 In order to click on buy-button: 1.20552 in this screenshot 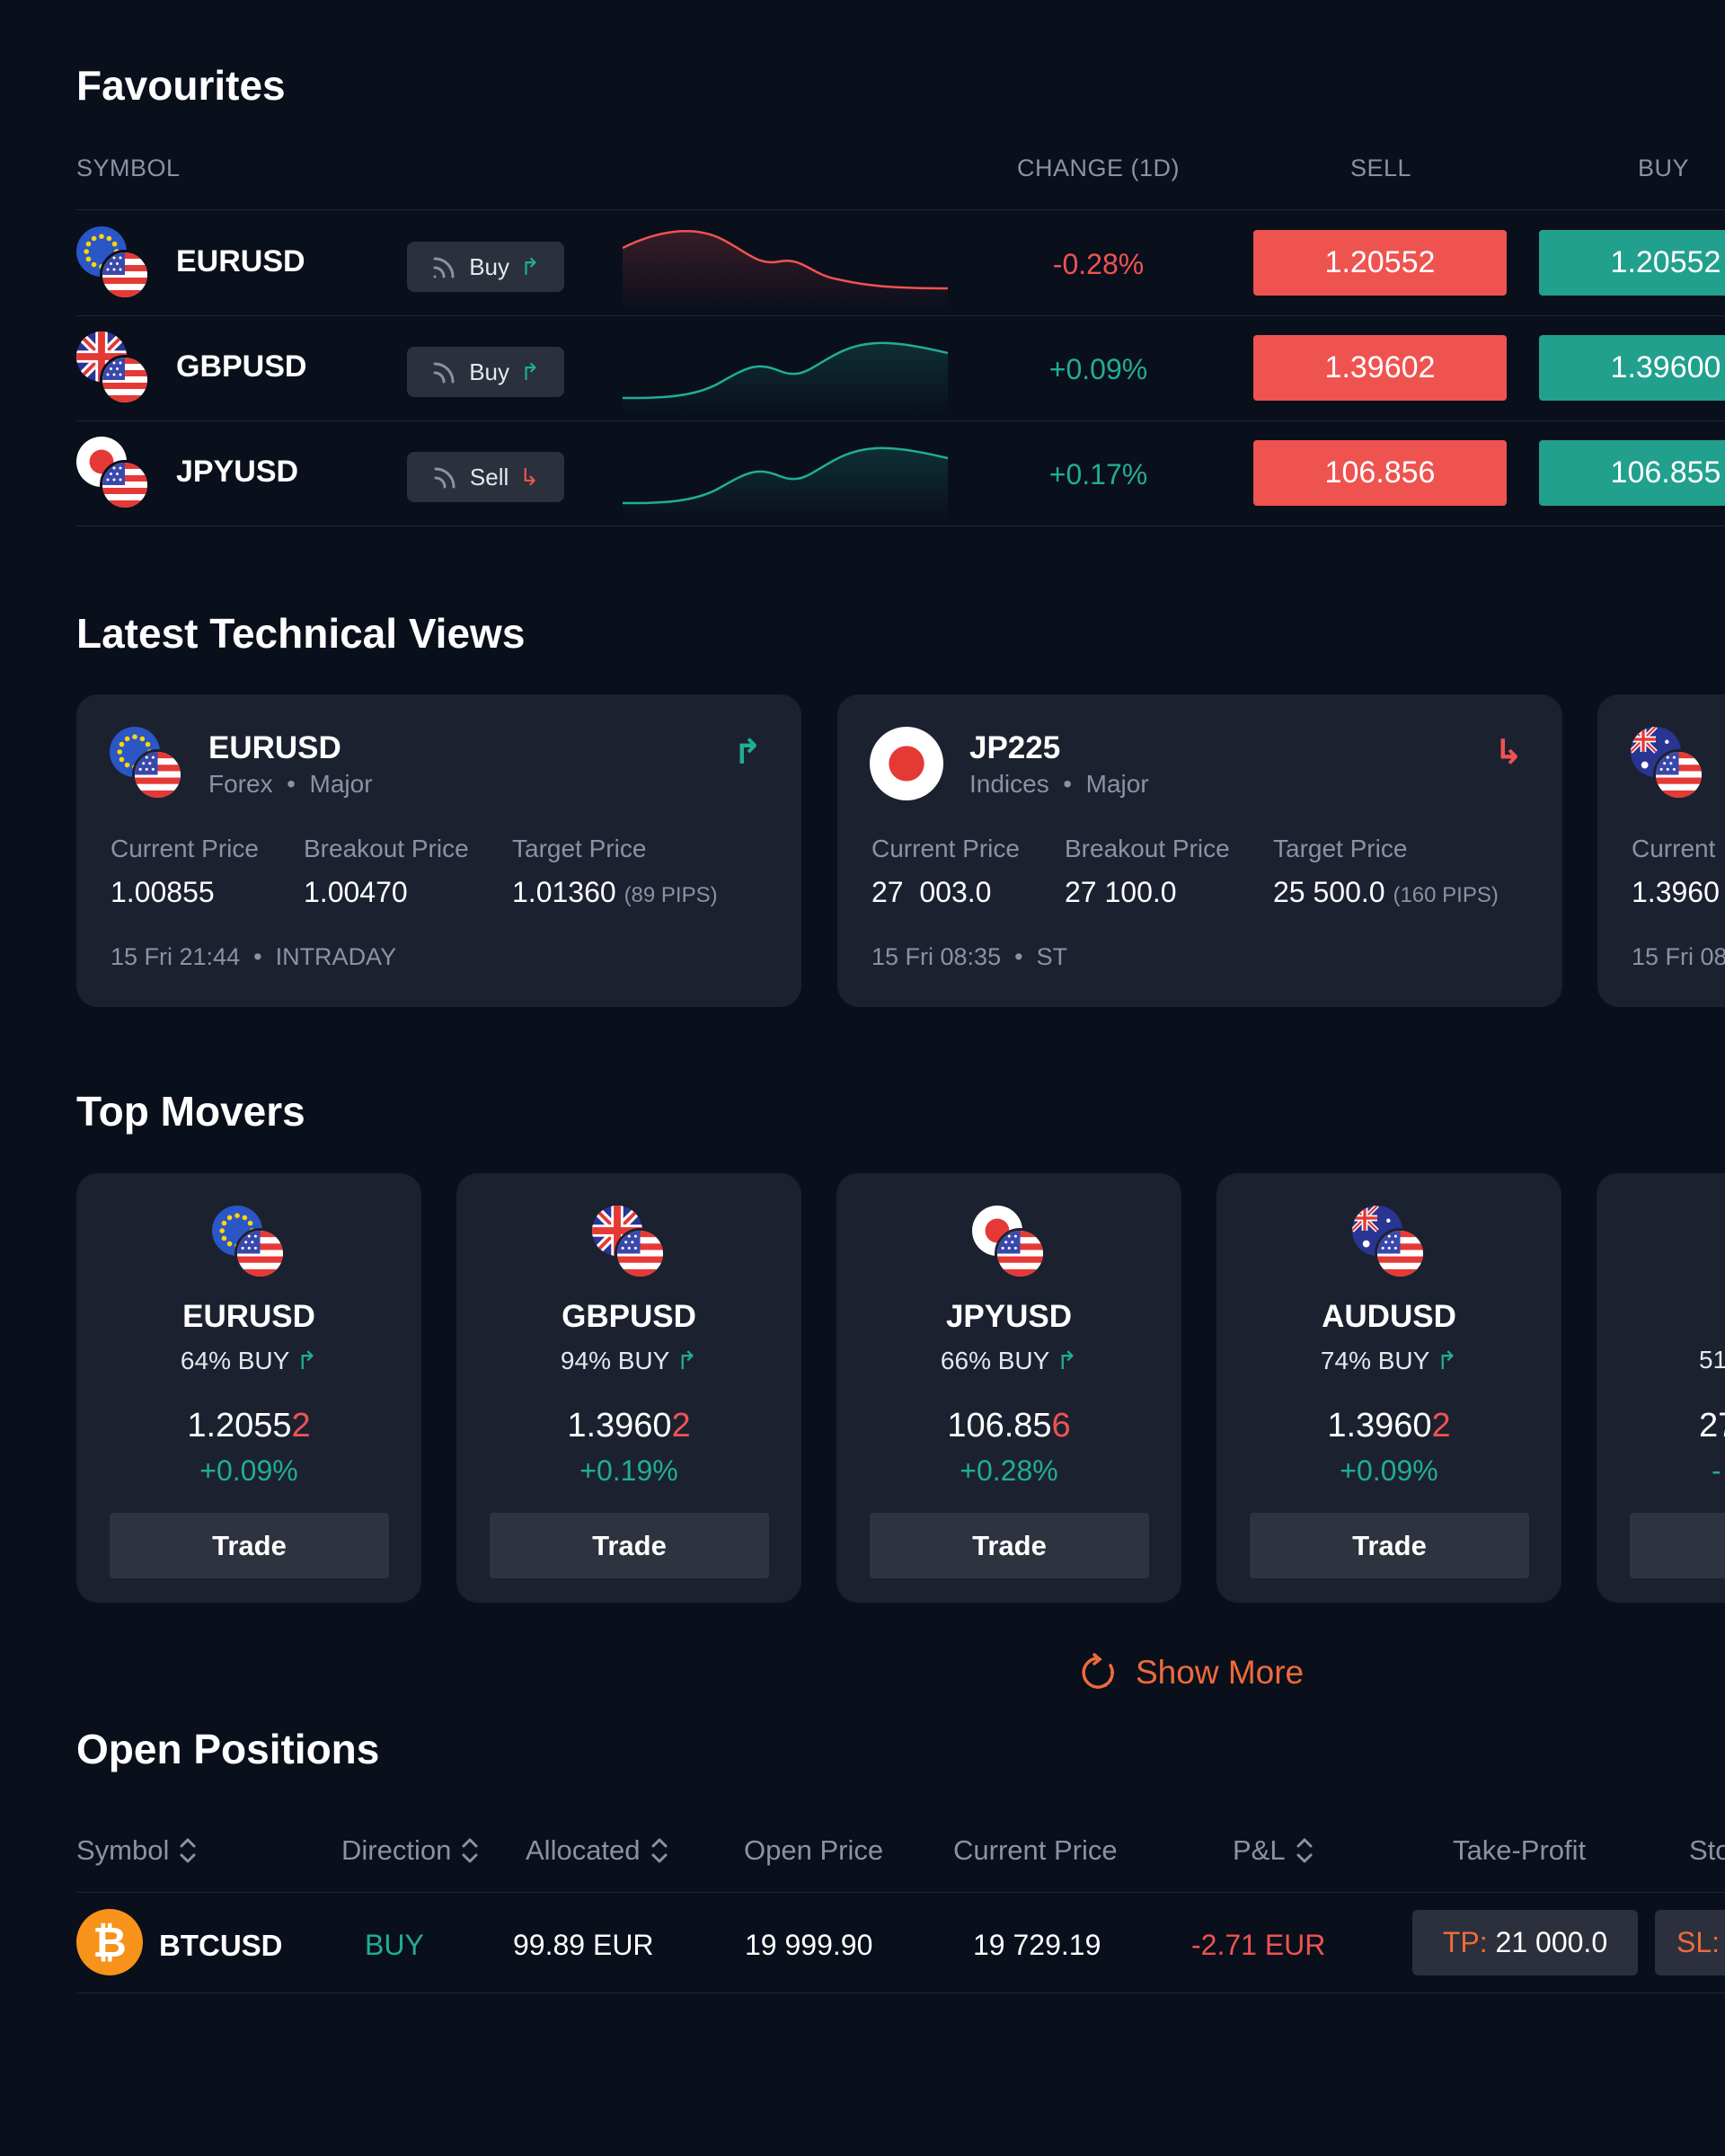, I will do `click(1632, 263)`.